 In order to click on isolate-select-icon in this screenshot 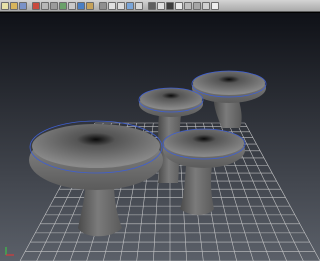, I will do `click(215, 5)`.